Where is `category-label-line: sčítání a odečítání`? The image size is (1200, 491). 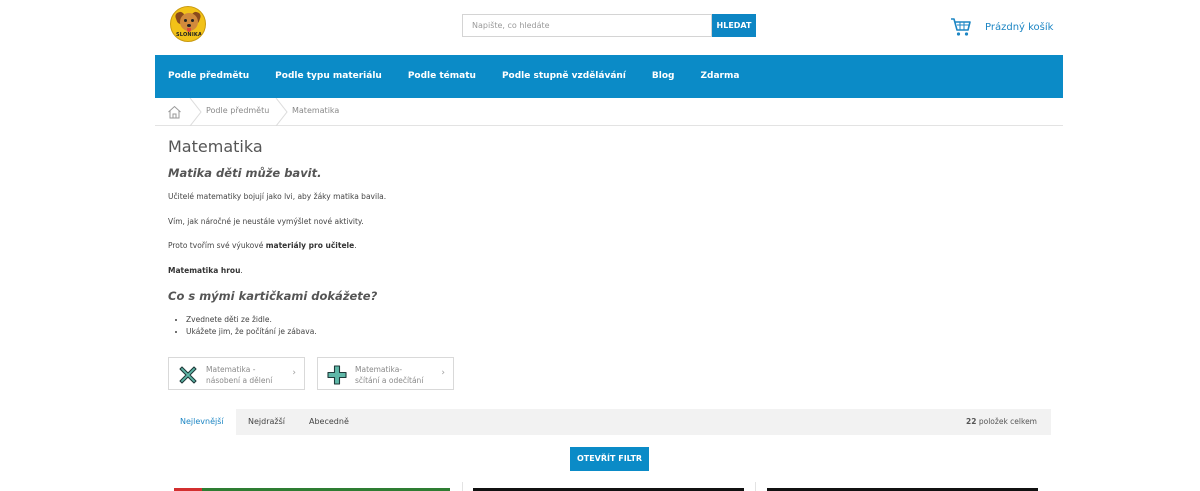 category-label-line: sčítání a odečítání is located at coordinates (389, 380).